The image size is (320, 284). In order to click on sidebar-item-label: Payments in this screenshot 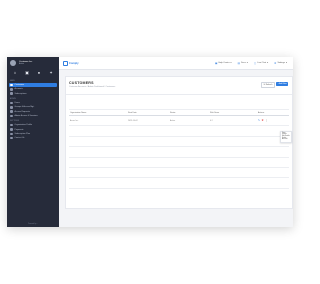, I will do `click(19, 129)`.